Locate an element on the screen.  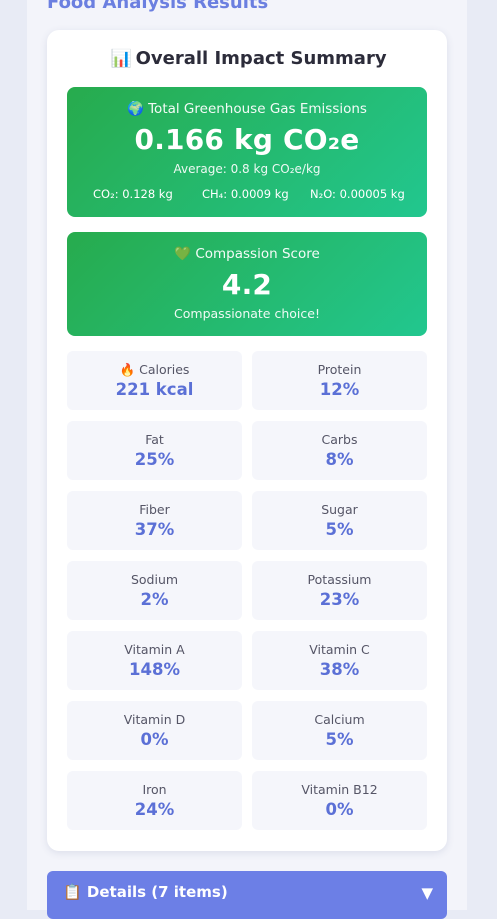
details-title-text: Details (7 items) is located at coordinates (157, 892).